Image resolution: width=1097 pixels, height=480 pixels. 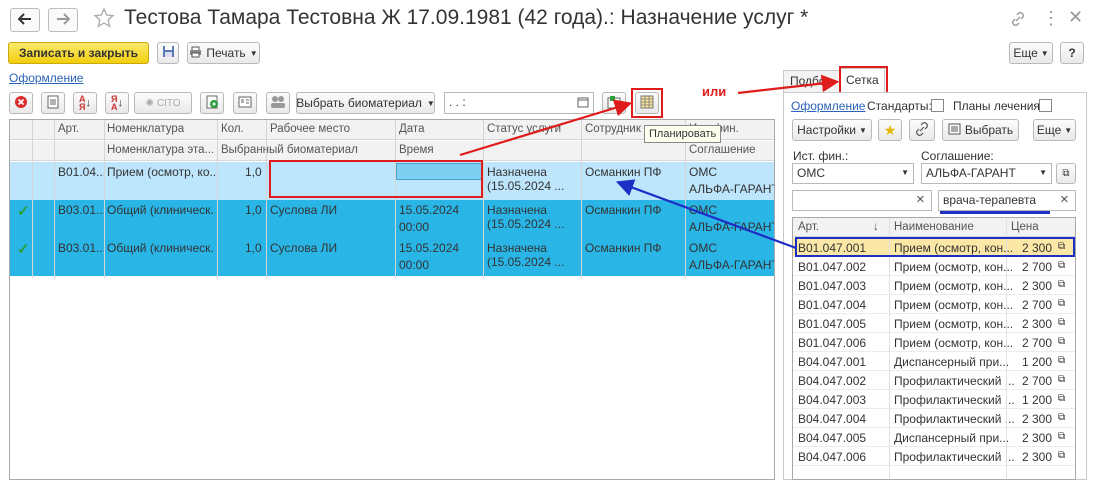 I want to click on annotation-arrows, so click(x=649, y=162).